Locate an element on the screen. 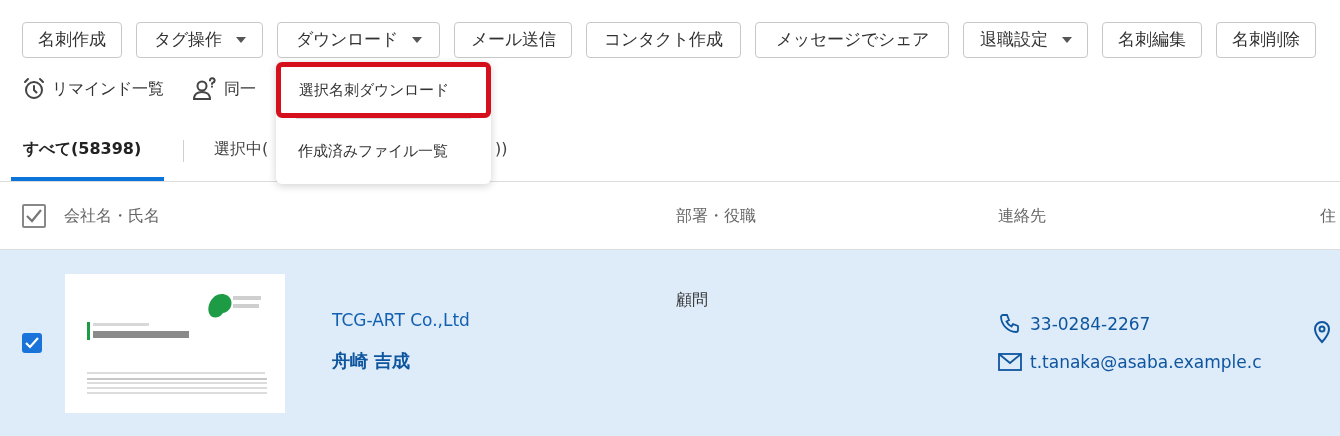 The width and height of the screenshot is (1340, 436). person-question-icon is located at coordinates (205, 89).